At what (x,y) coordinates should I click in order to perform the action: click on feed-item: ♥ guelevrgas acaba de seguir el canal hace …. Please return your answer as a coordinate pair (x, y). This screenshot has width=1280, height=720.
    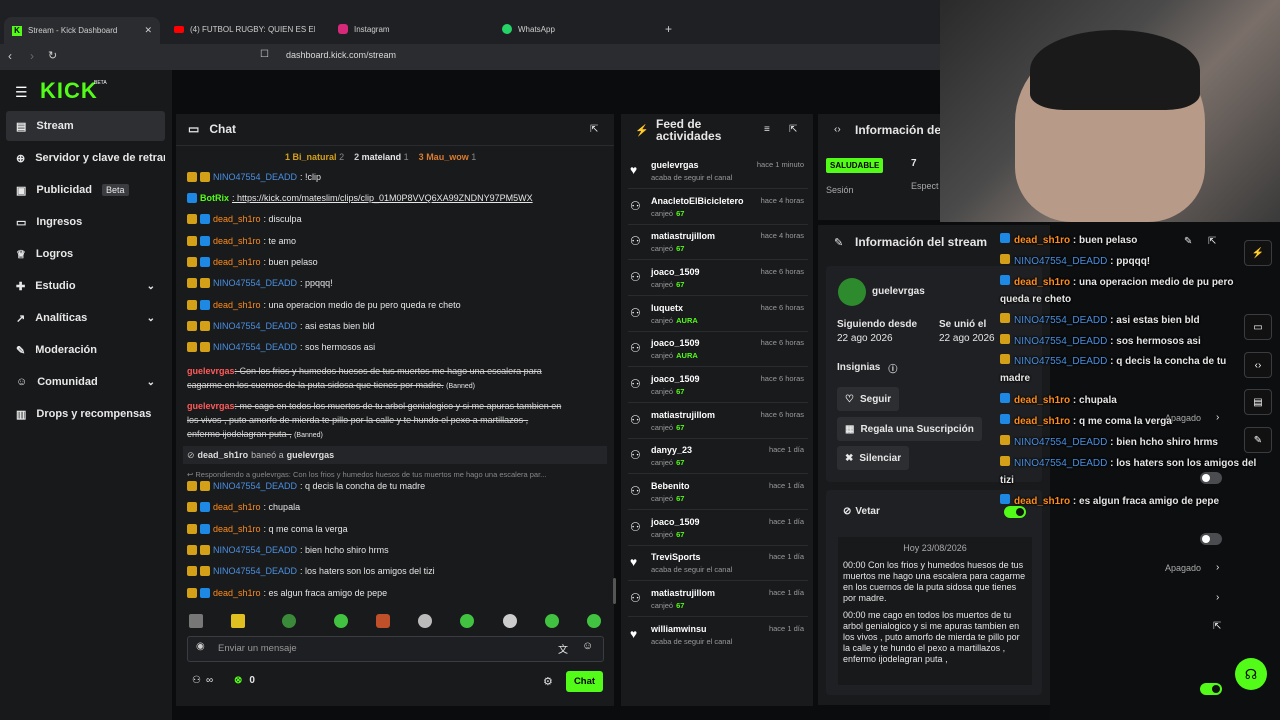
    Looking at the image, I should click on (718, 174).